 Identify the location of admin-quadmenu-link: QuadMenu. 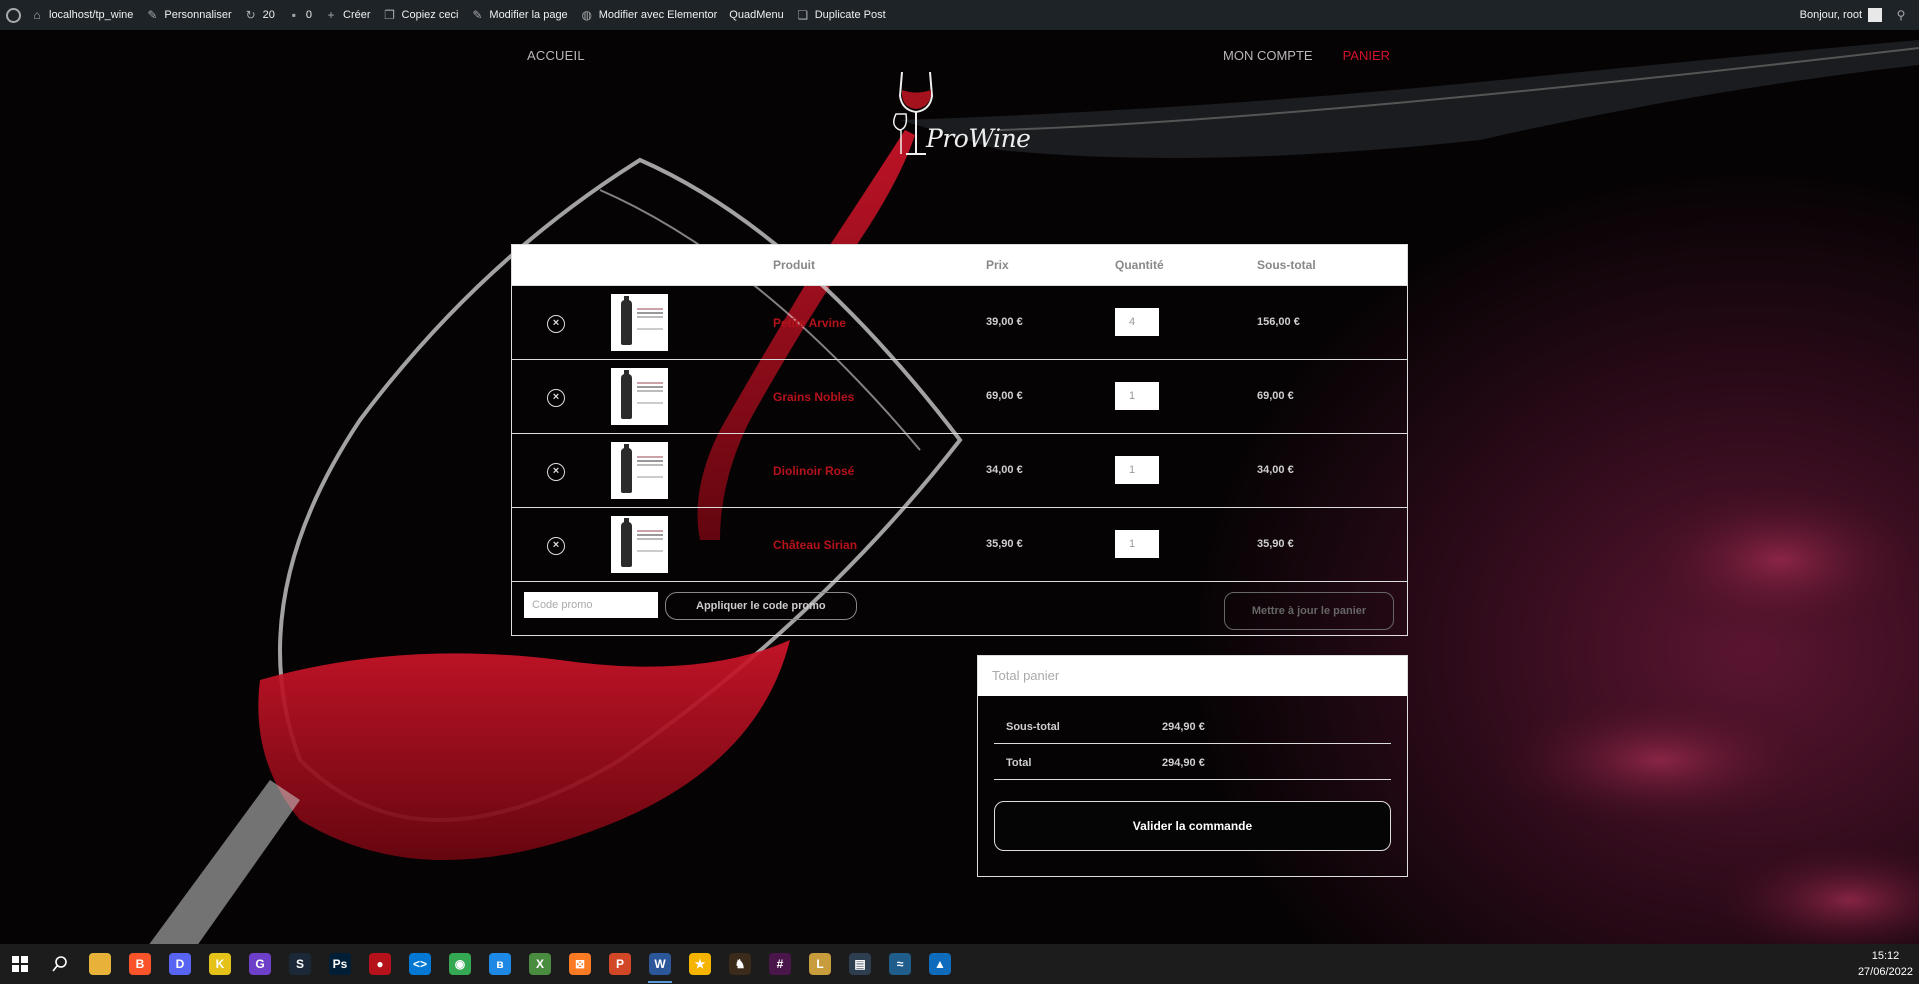
(756, 15).